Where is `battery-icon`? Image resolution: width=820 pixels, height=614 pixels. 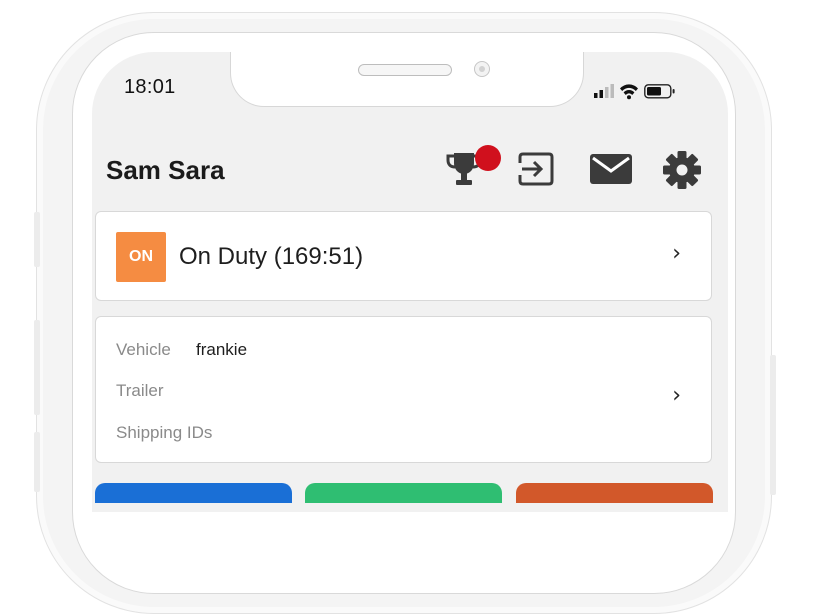 battery-icon is located at coordinates (659, 91).